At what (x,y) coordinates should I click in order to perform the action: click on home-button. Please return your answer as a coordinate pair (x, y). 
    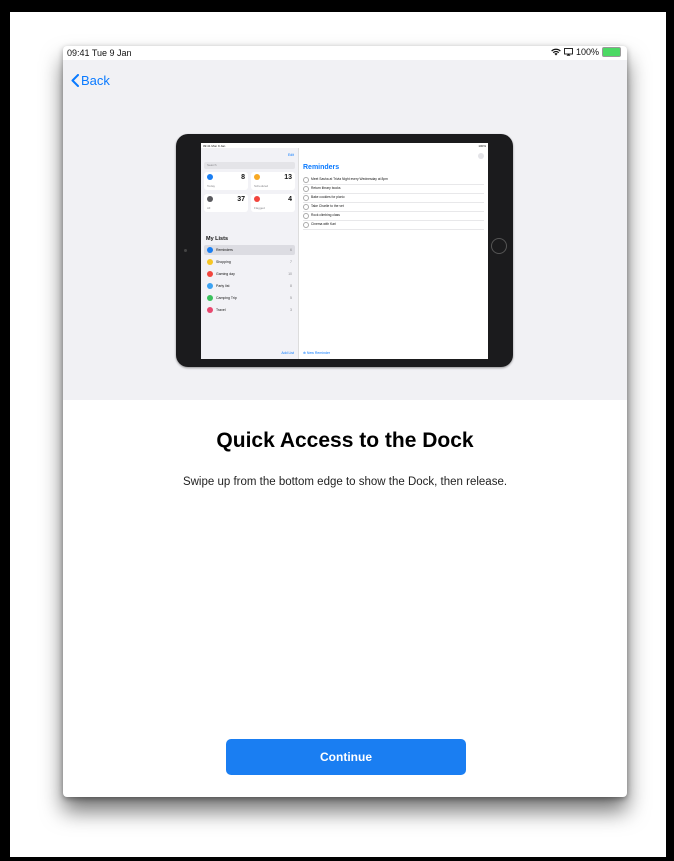
    Looking at the image, I should click on (499, 246).